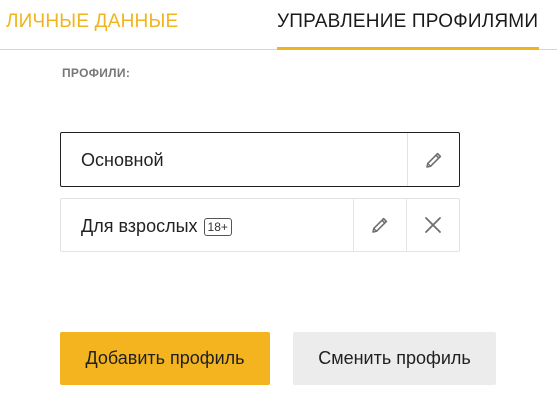 The width and height of the screenshot is (557, 400). I want to click on section-label: ПРОФИЛИ:, so click(96, 73).